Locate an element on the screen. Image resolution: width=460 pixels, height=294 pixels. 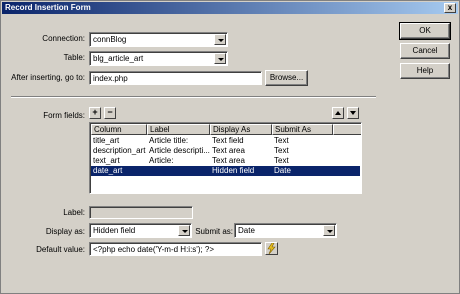
cell-display: Hidden field is located at coordinates (233, 170).